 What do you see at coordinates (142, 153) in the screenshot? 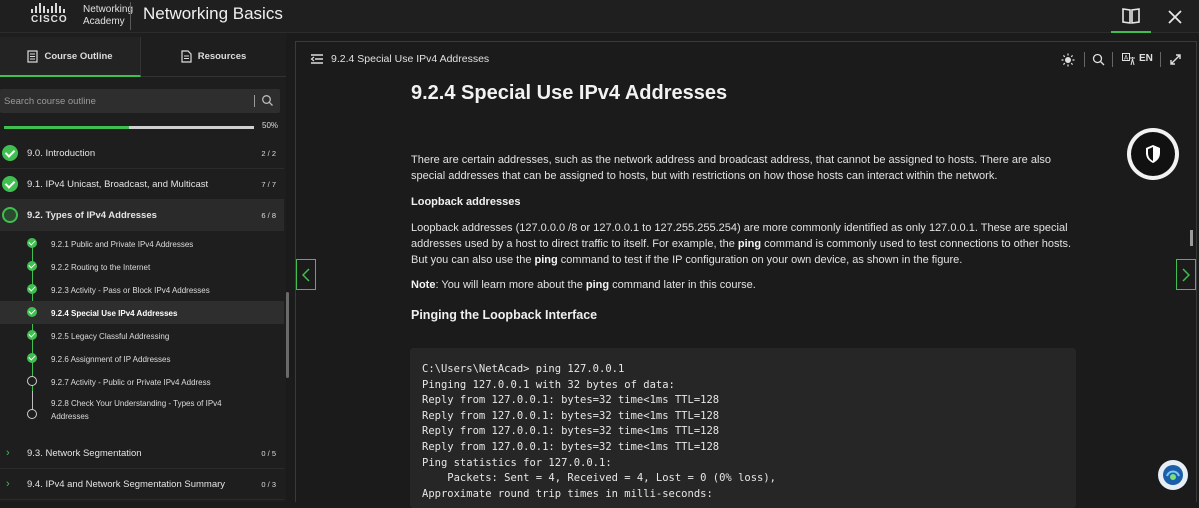
I see `section-9-0: 9.0. Introduction 2 / 2` at bounding box center [142, 153].